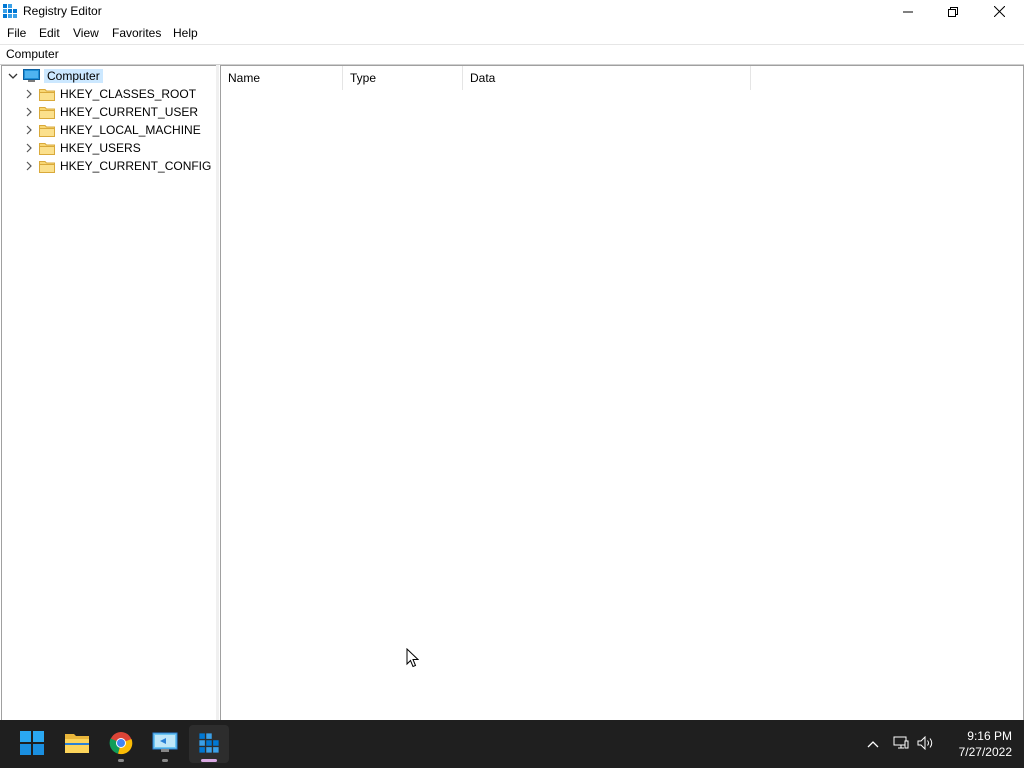 The height and width of the screenshot is (768, 1024). I want to click on tree-item-hkey-users: HKEY_USERS, so click(82, 148).